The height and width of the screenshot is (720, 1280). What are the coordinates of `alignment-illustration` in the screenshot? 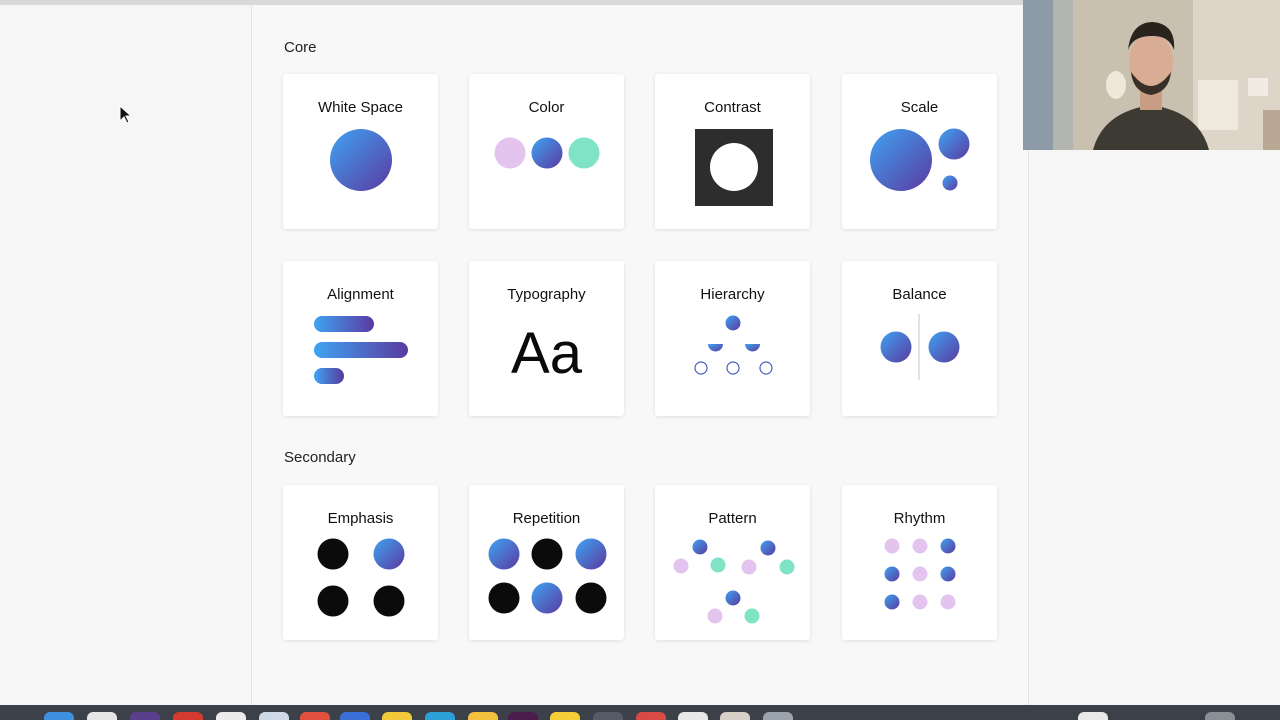 It's located at (361, 350).